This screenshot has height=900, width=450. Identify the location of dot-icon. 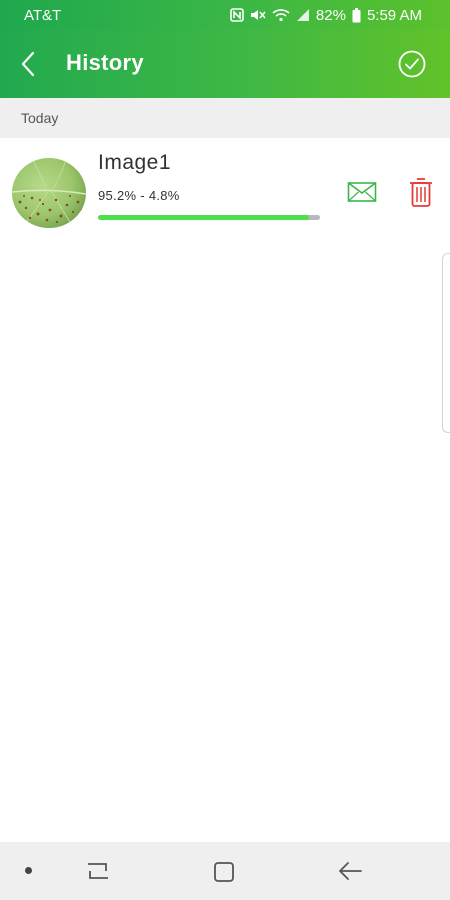
(28, 870).